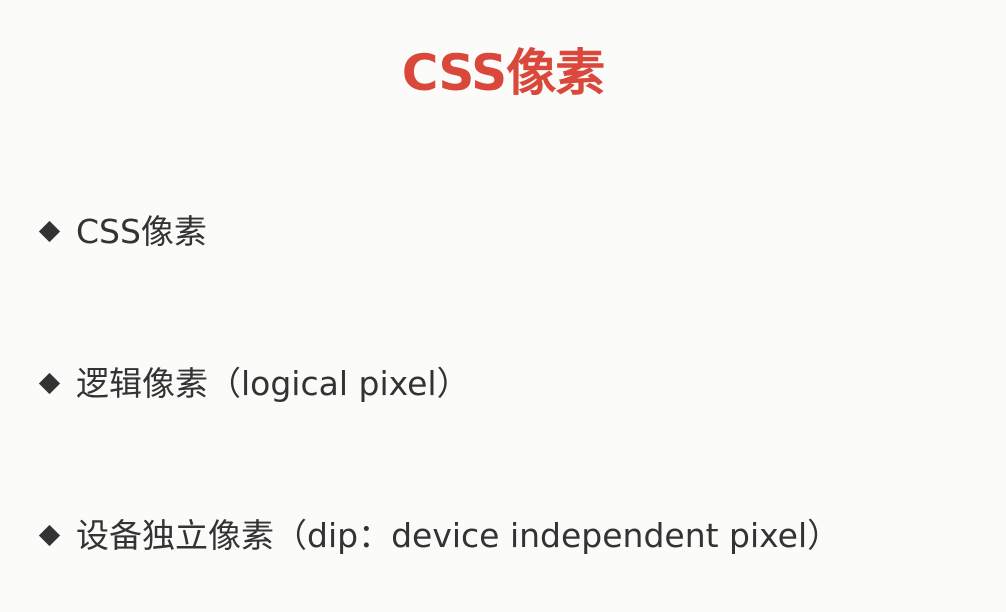 Image resolution: width=1006 pixels, height=612 pixels. I want to click on bullet-text: 逻辑像素（logical pixel）, so click(273, 383).